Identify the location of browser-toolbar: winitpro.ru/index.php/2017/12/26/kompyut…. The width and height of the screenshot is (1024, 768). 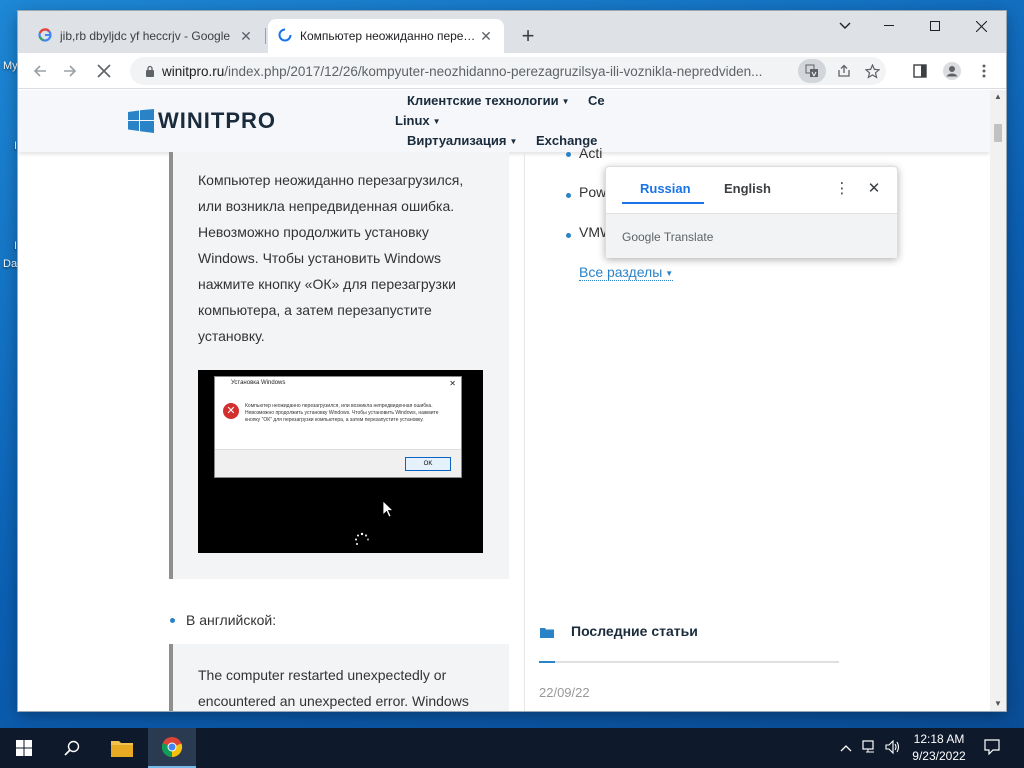
(512, 71).